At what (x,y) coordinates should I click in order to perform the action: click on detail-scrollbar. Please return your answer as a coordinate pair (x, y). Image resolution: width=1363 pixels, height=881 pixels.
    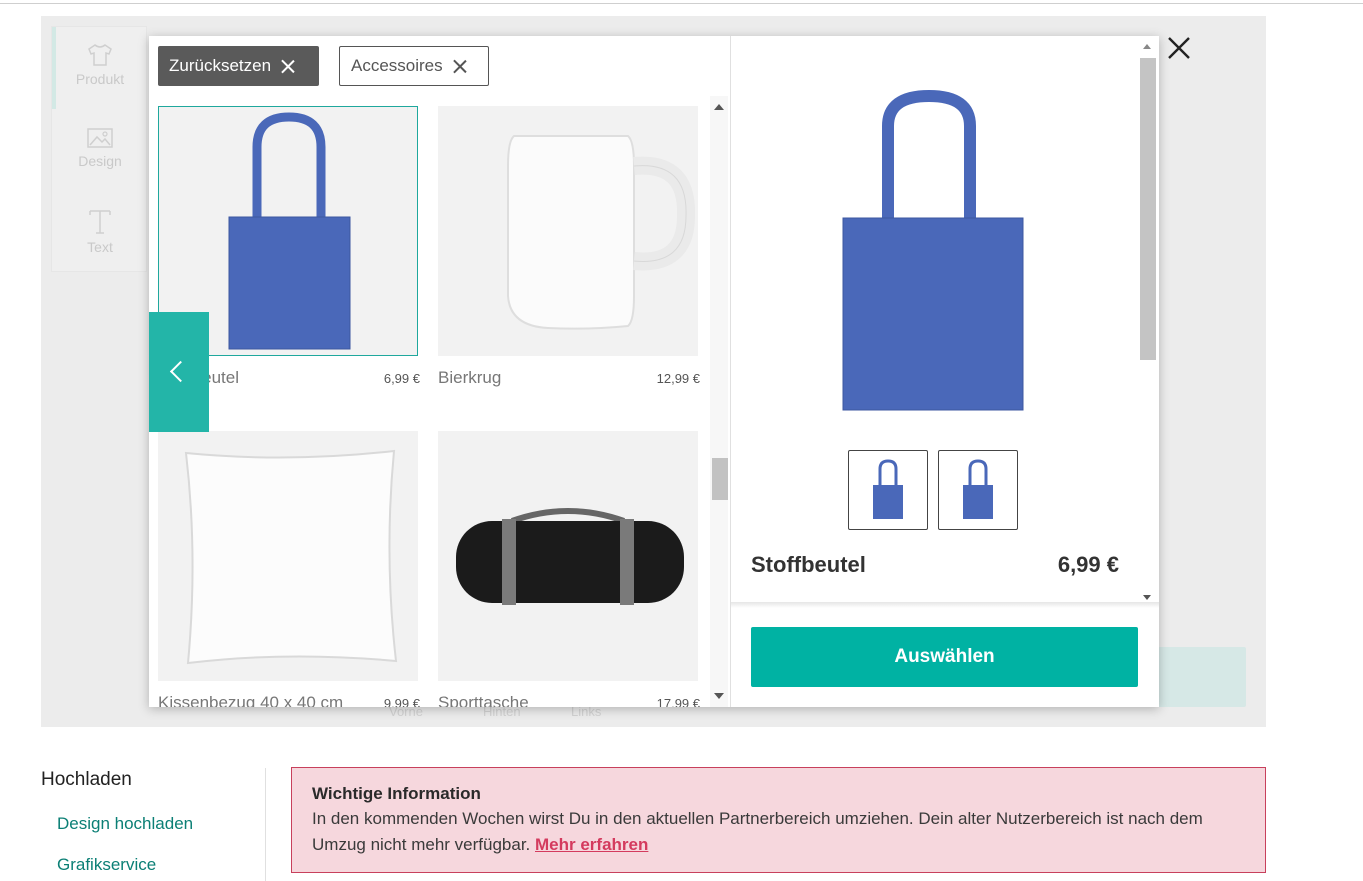
    Looking at the image, I should click on (1148, 319).